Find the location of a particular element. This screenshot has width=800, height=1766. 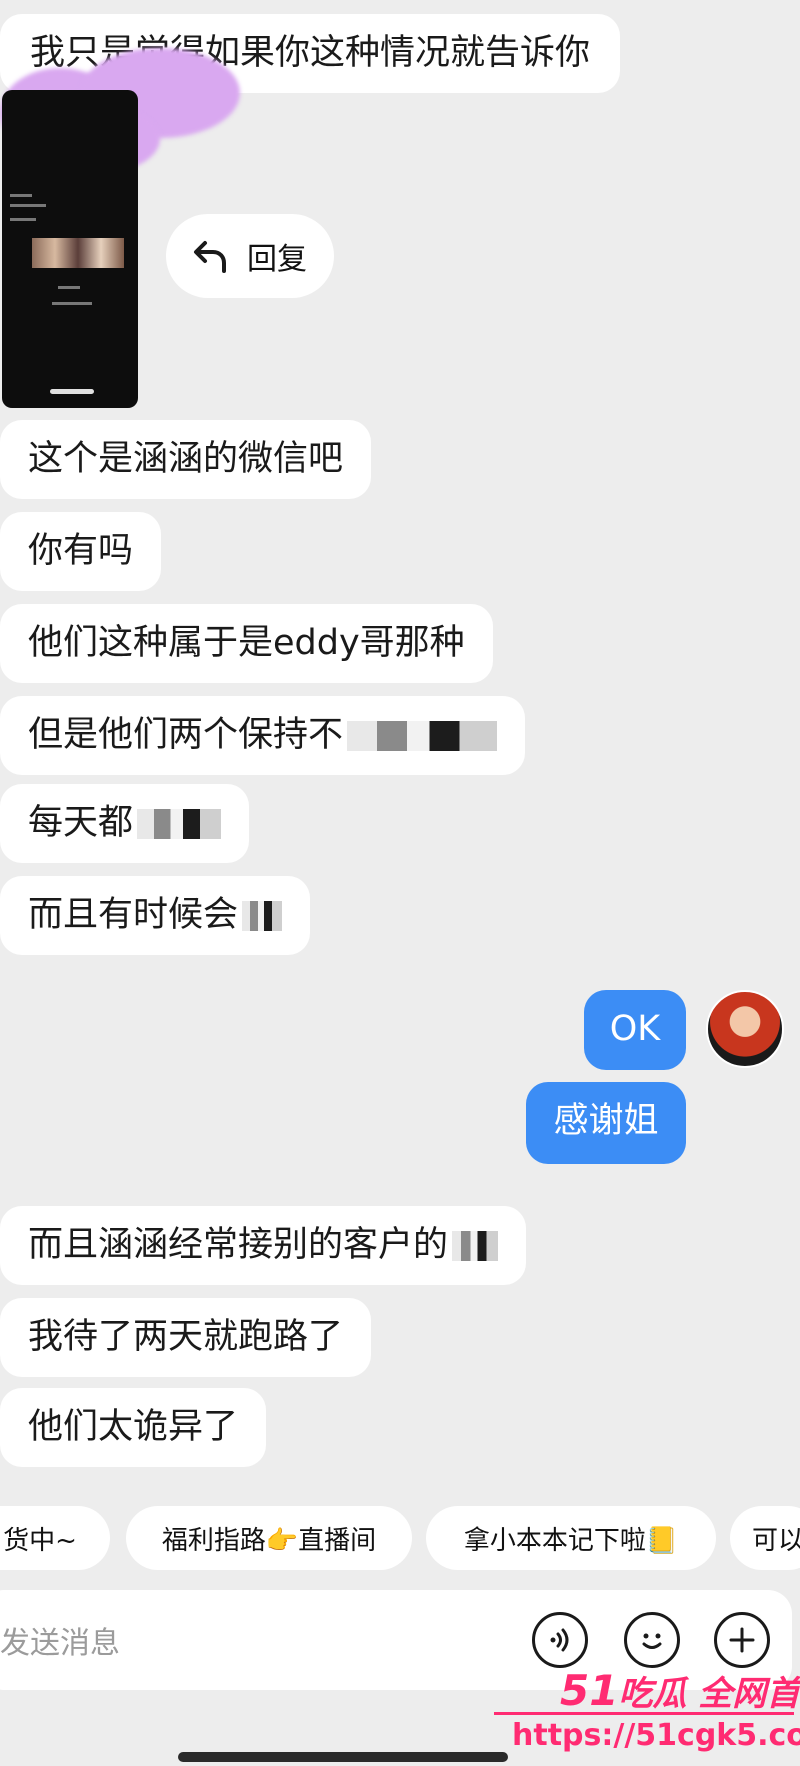

message-text: 但是他们两个保持不 is located at coordinates (186, 735).